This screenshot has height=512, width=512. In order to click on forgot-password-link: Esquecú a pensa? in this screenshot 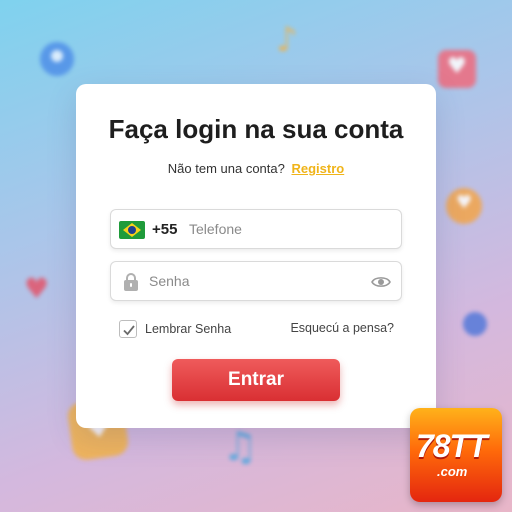, I will do `click(342, 328)`.